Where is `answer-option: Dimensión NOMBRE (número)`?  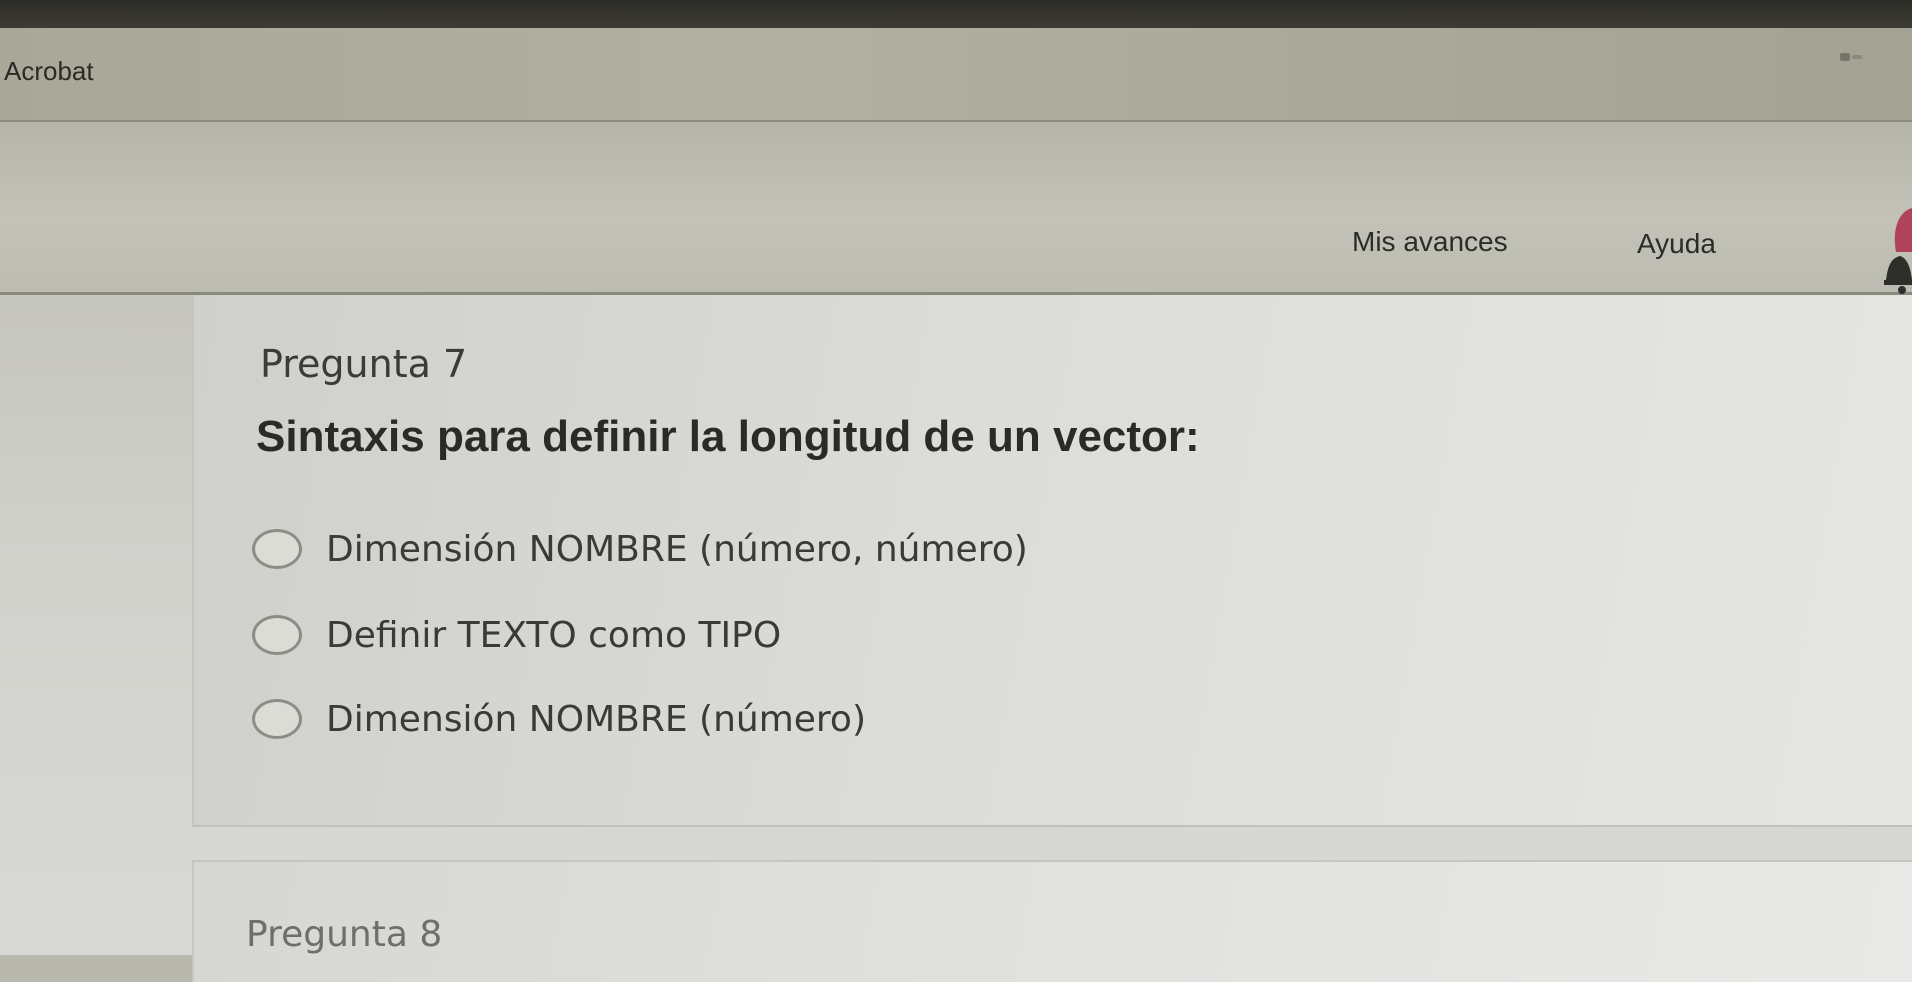 answer-option: Dimensión NOMBRE (número) is located at coordinates (559, 719).